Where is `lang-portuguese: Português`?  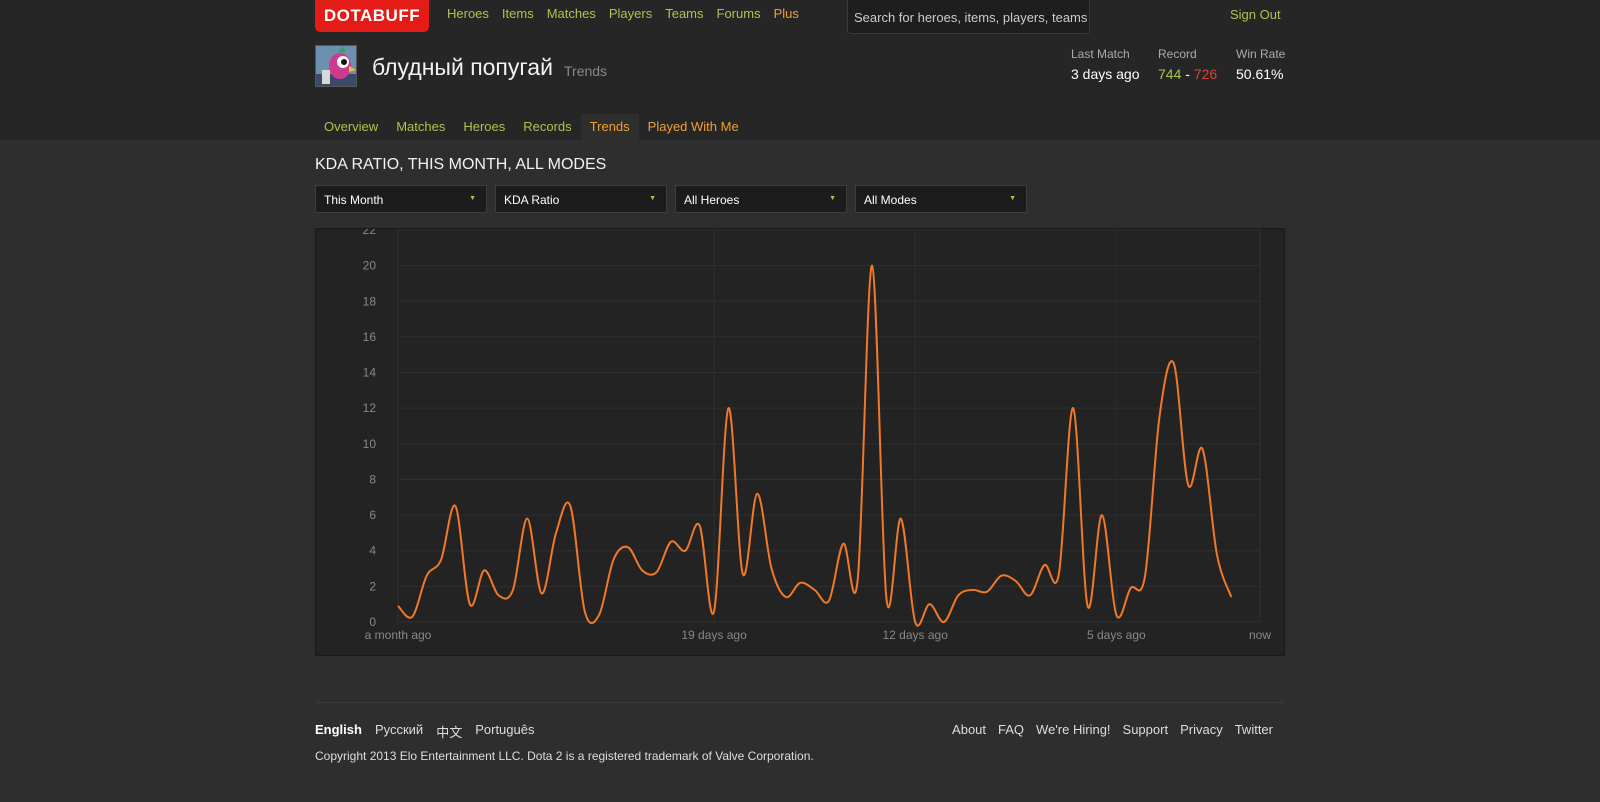 lang-portuguese: Português is located at coordinates (504, 731).